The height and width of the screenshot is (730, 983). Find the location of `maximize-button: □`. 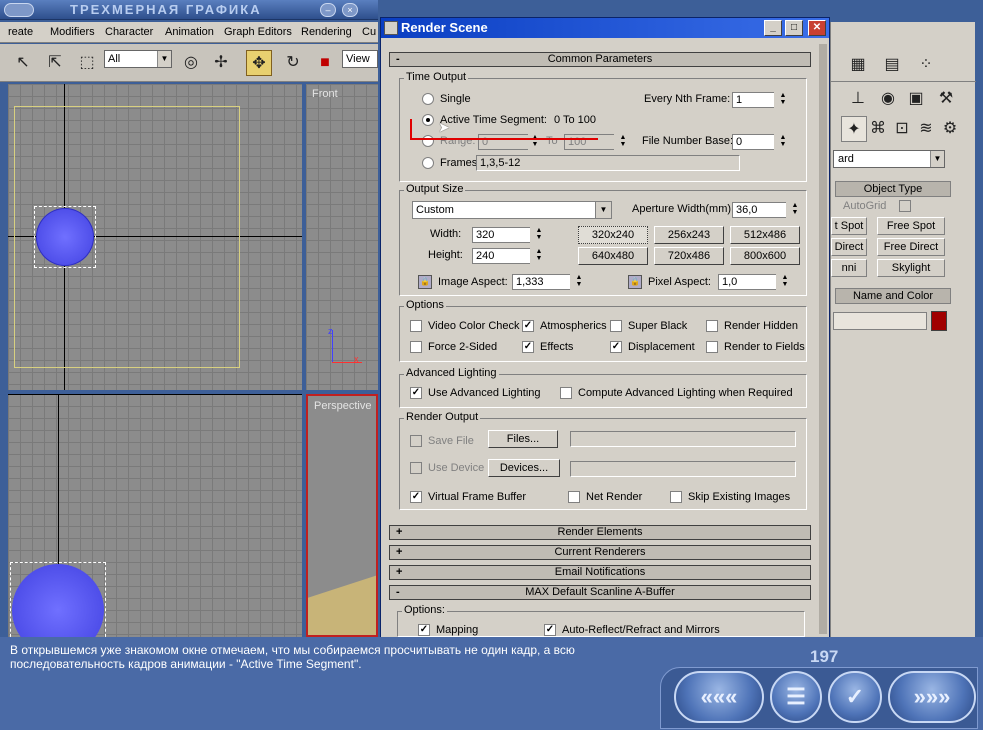

maximize-button: □ is located at coordinates (794, 28).